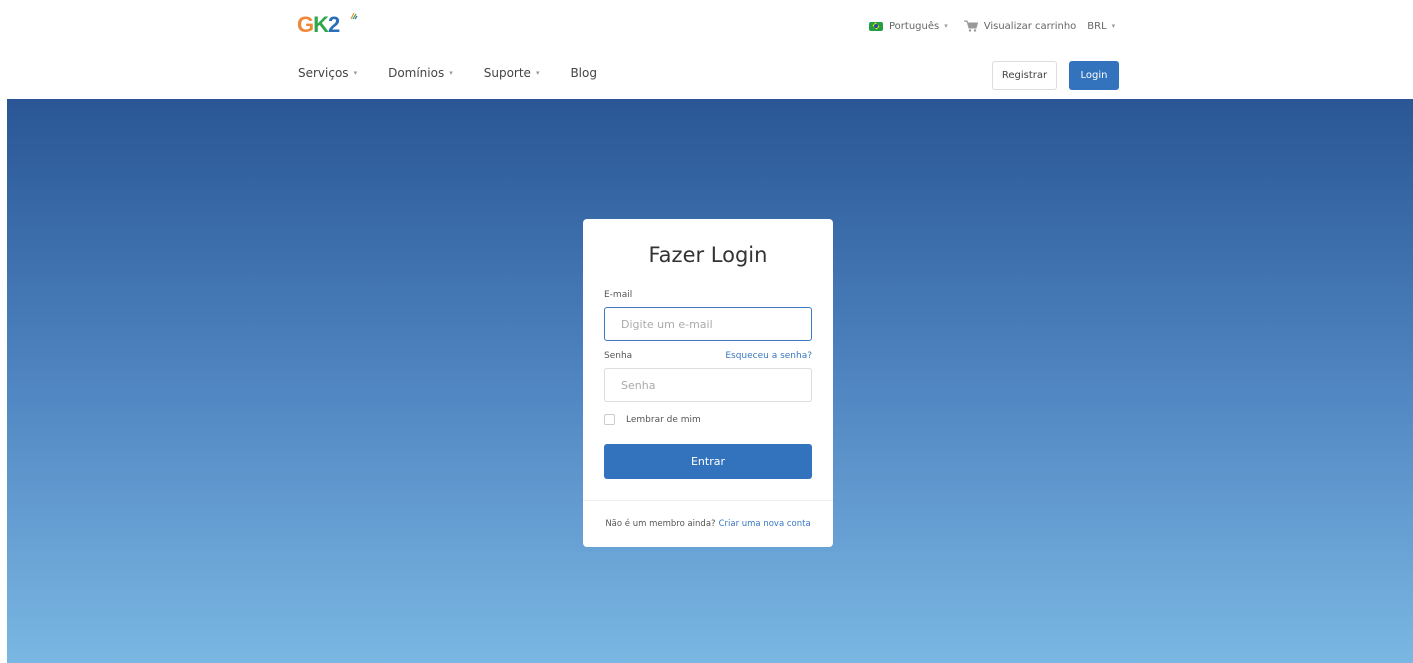 The height and width of the screenshot is (663, 1413). Describe the element at coordinates (765, 524) in the screenshot. I see `create-account-link: Criar uma nova conta` at that location.